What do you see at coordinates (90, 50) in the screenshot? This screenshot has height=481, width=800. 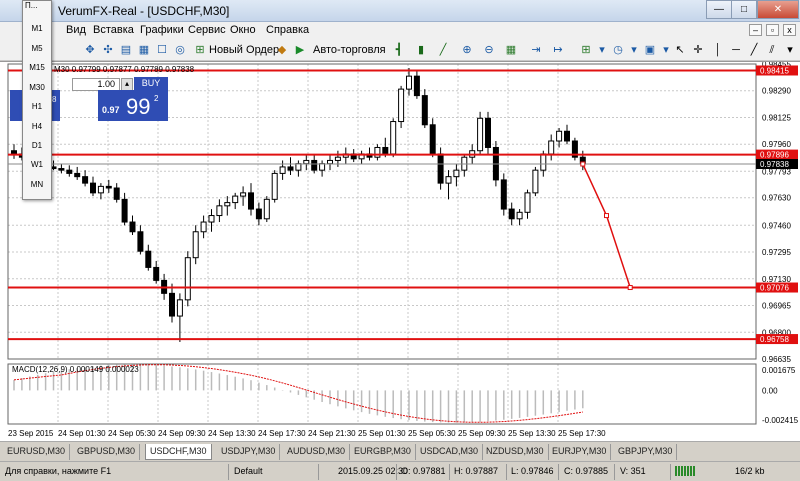 I see `crosshair-icon: ✥` at bounding box center [90, 50].